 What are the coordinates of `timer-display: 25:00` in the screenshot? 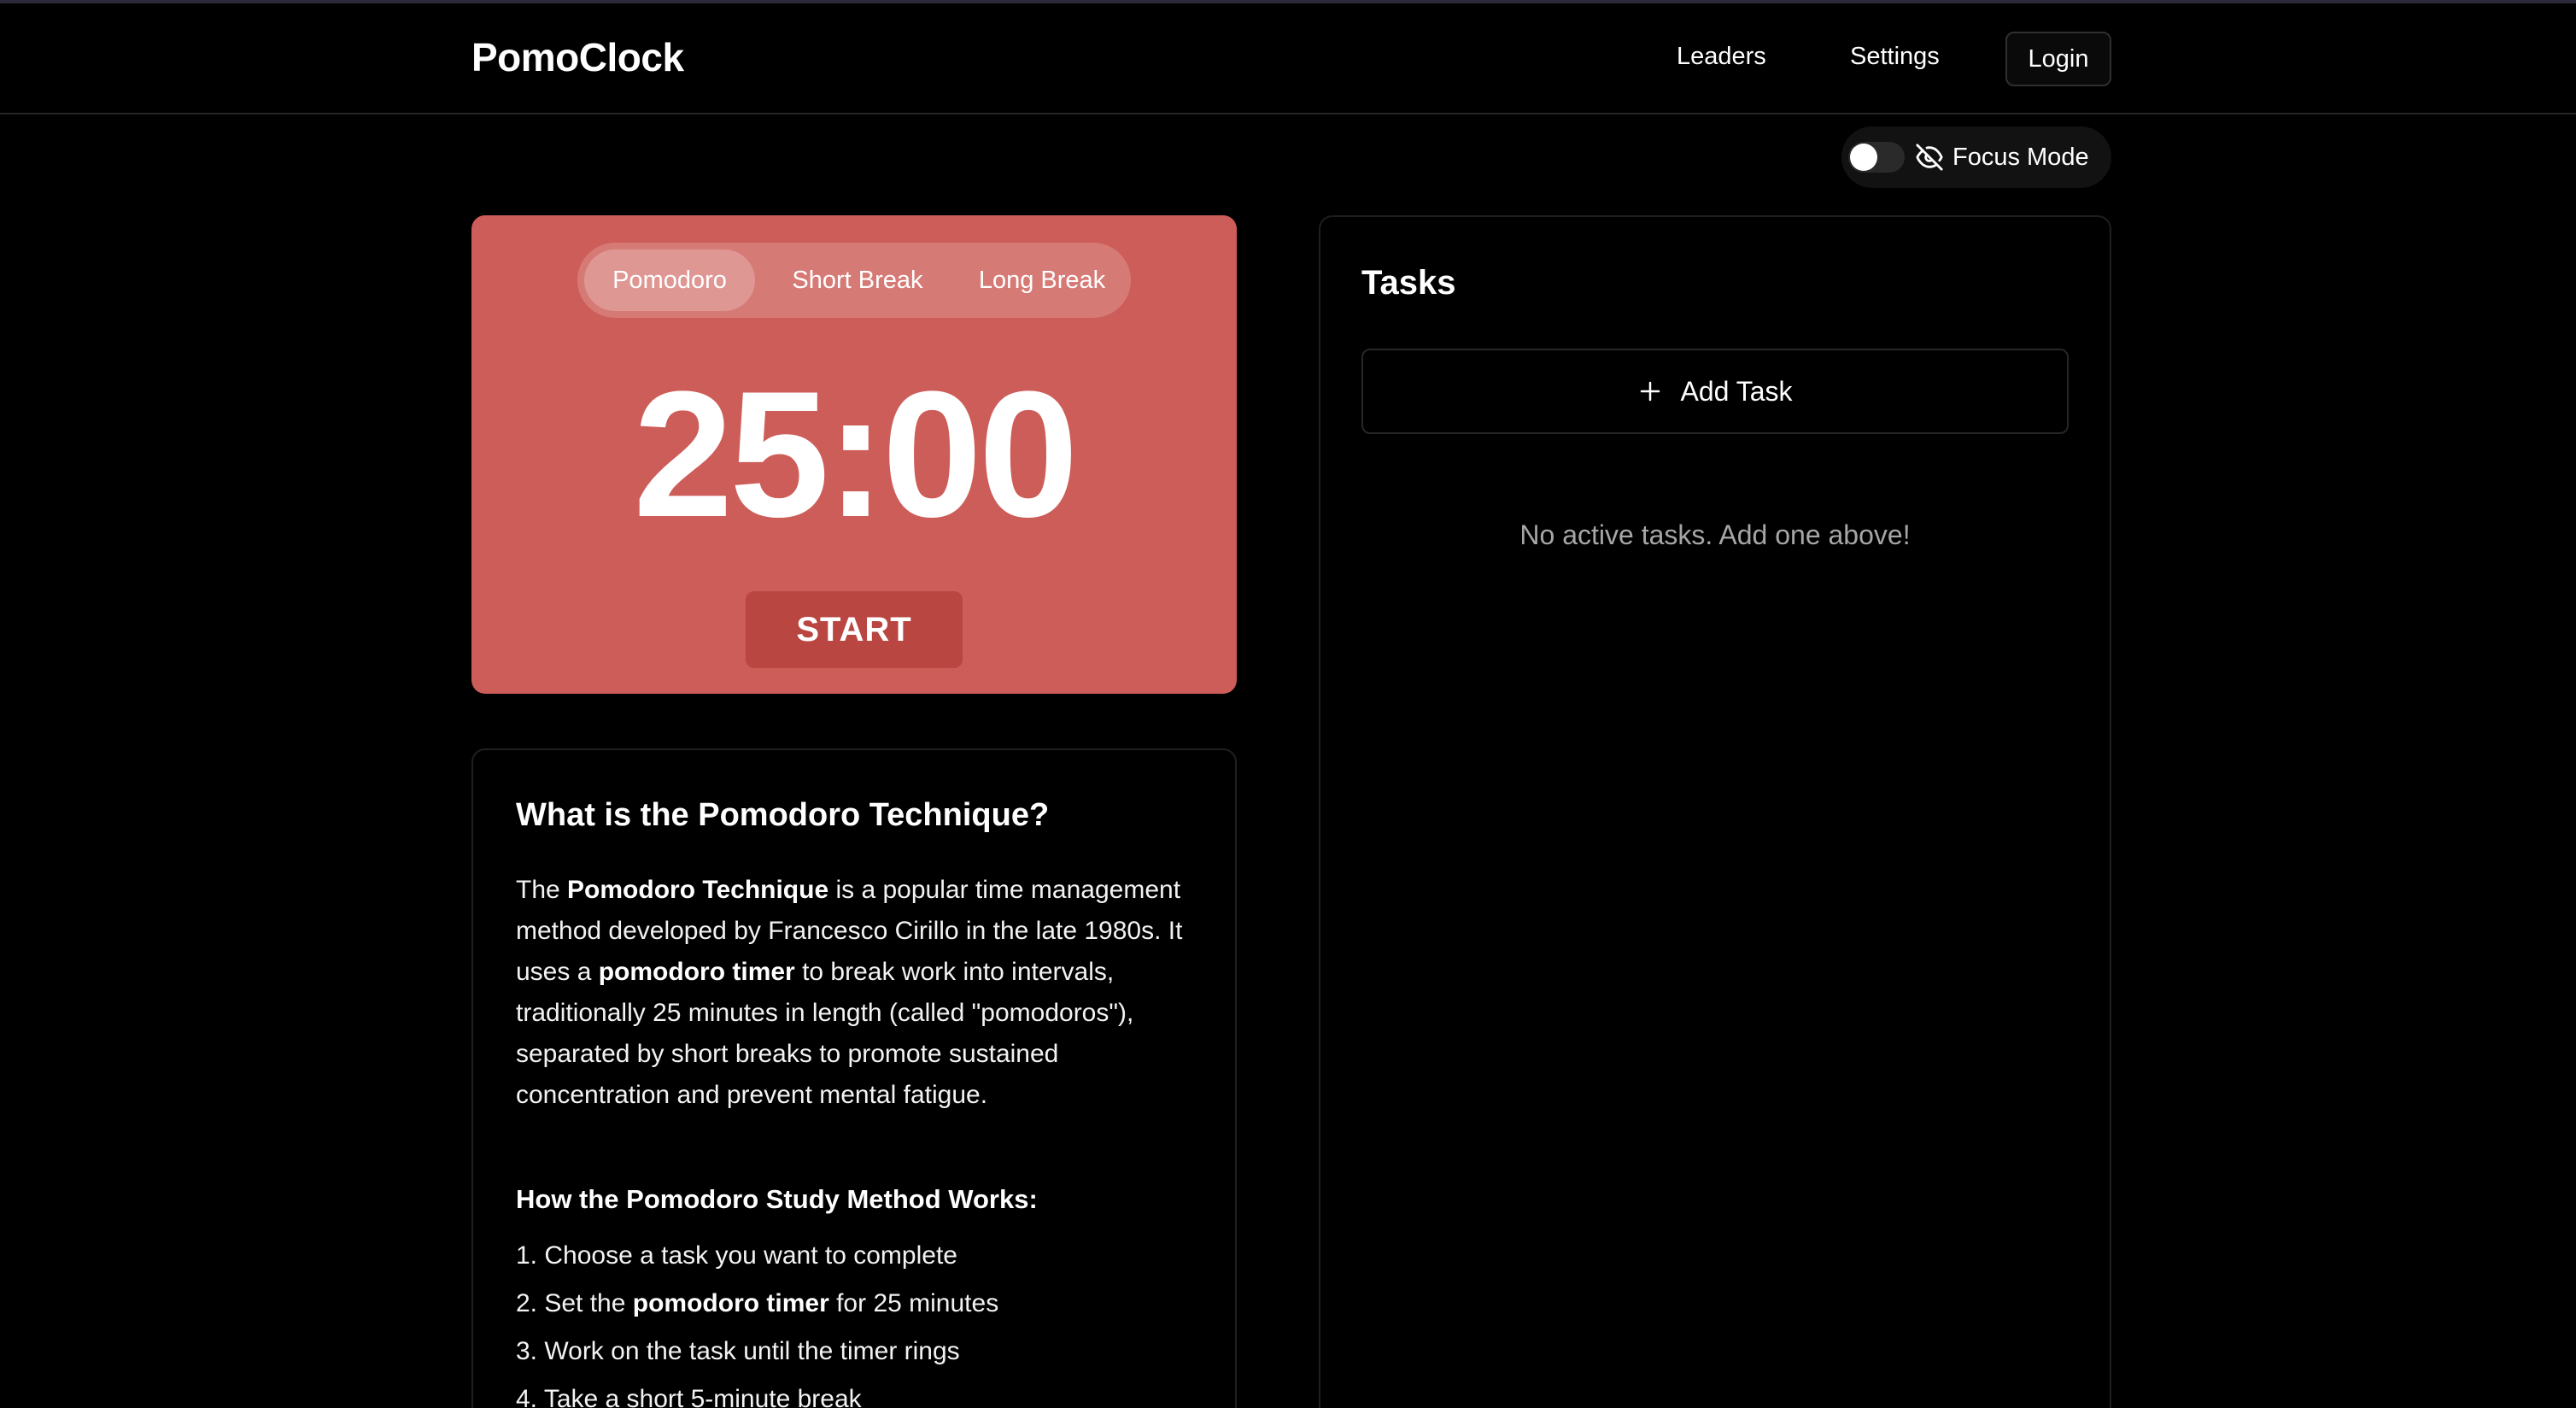 It's located at (855, 454).